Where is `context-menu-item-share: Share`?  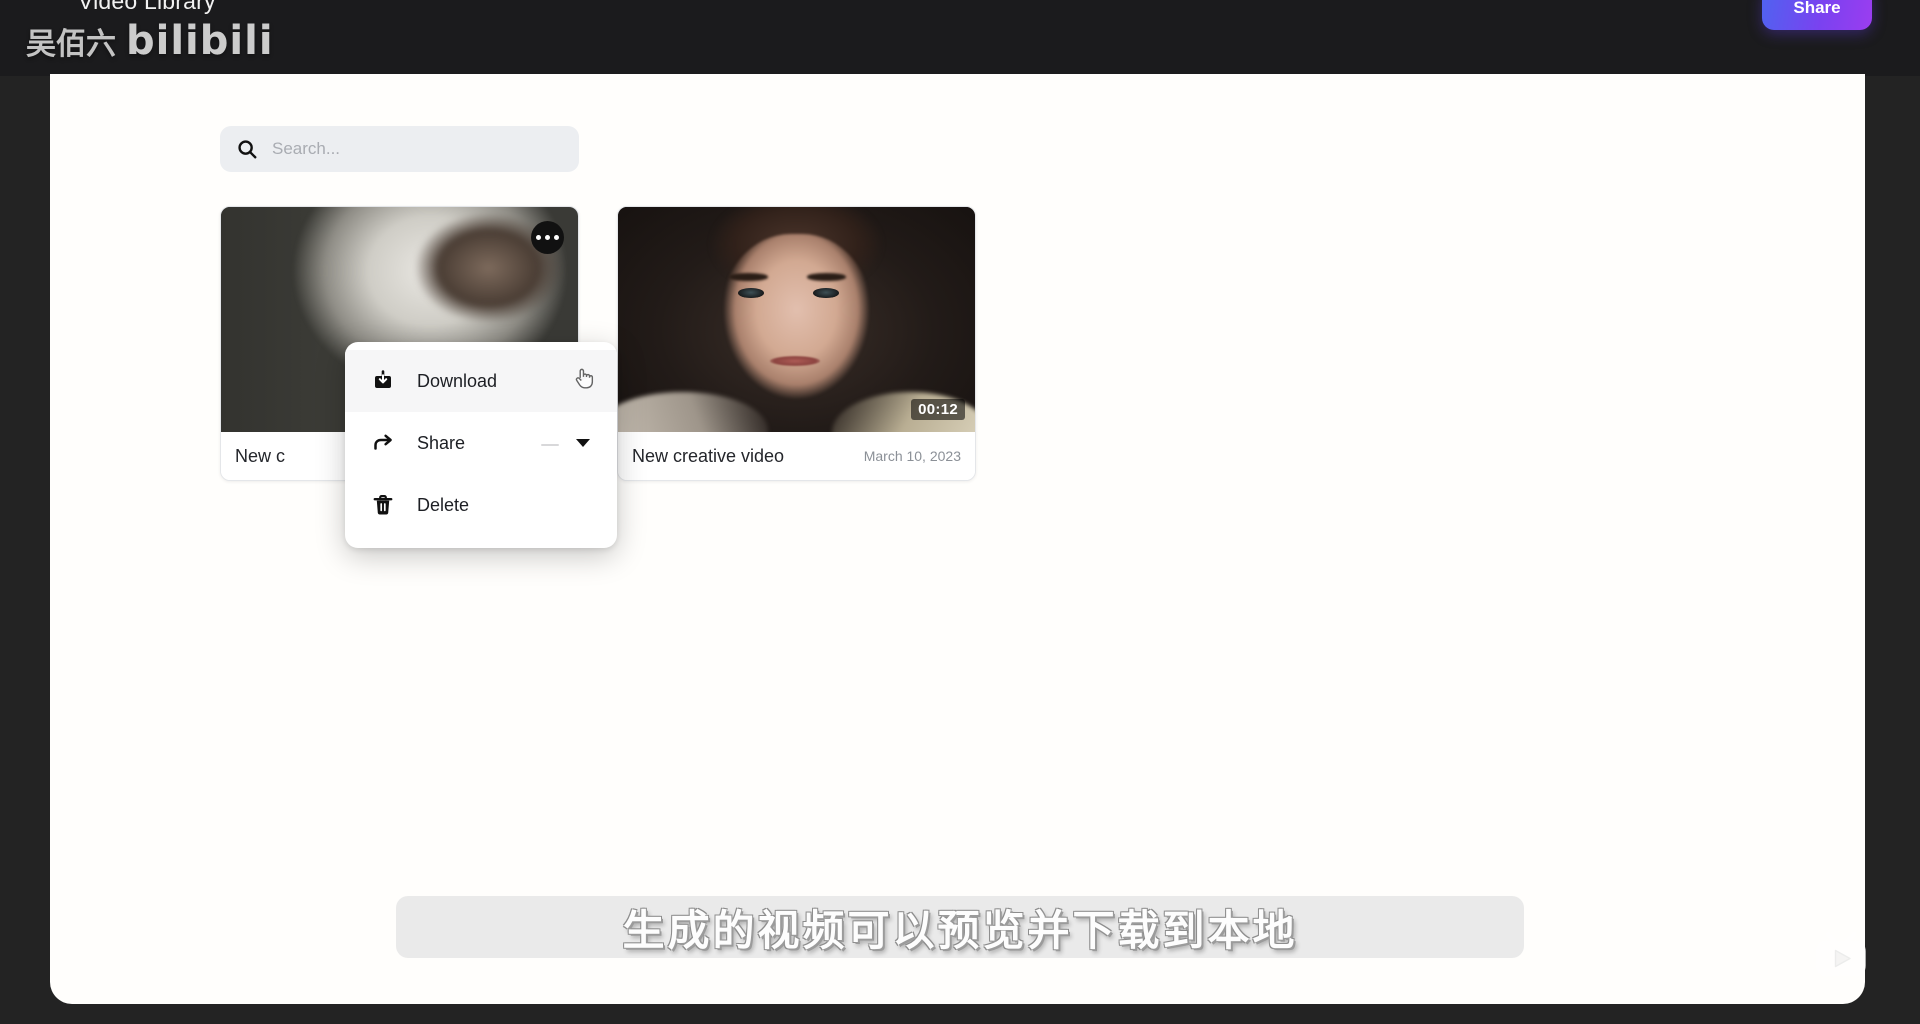 context-menu-item-share: Share is located at coordinates (481, 443).